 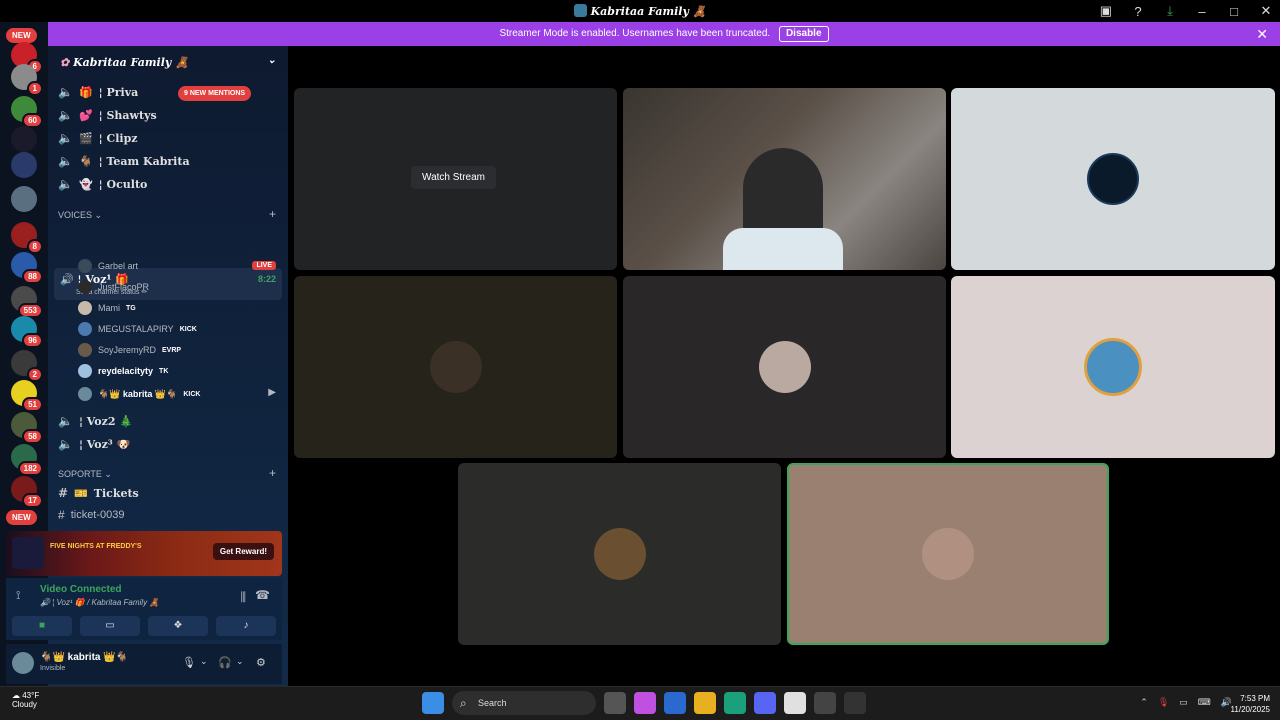 I want to click on soundboard-button: ♪, so click(x=246, y=626).